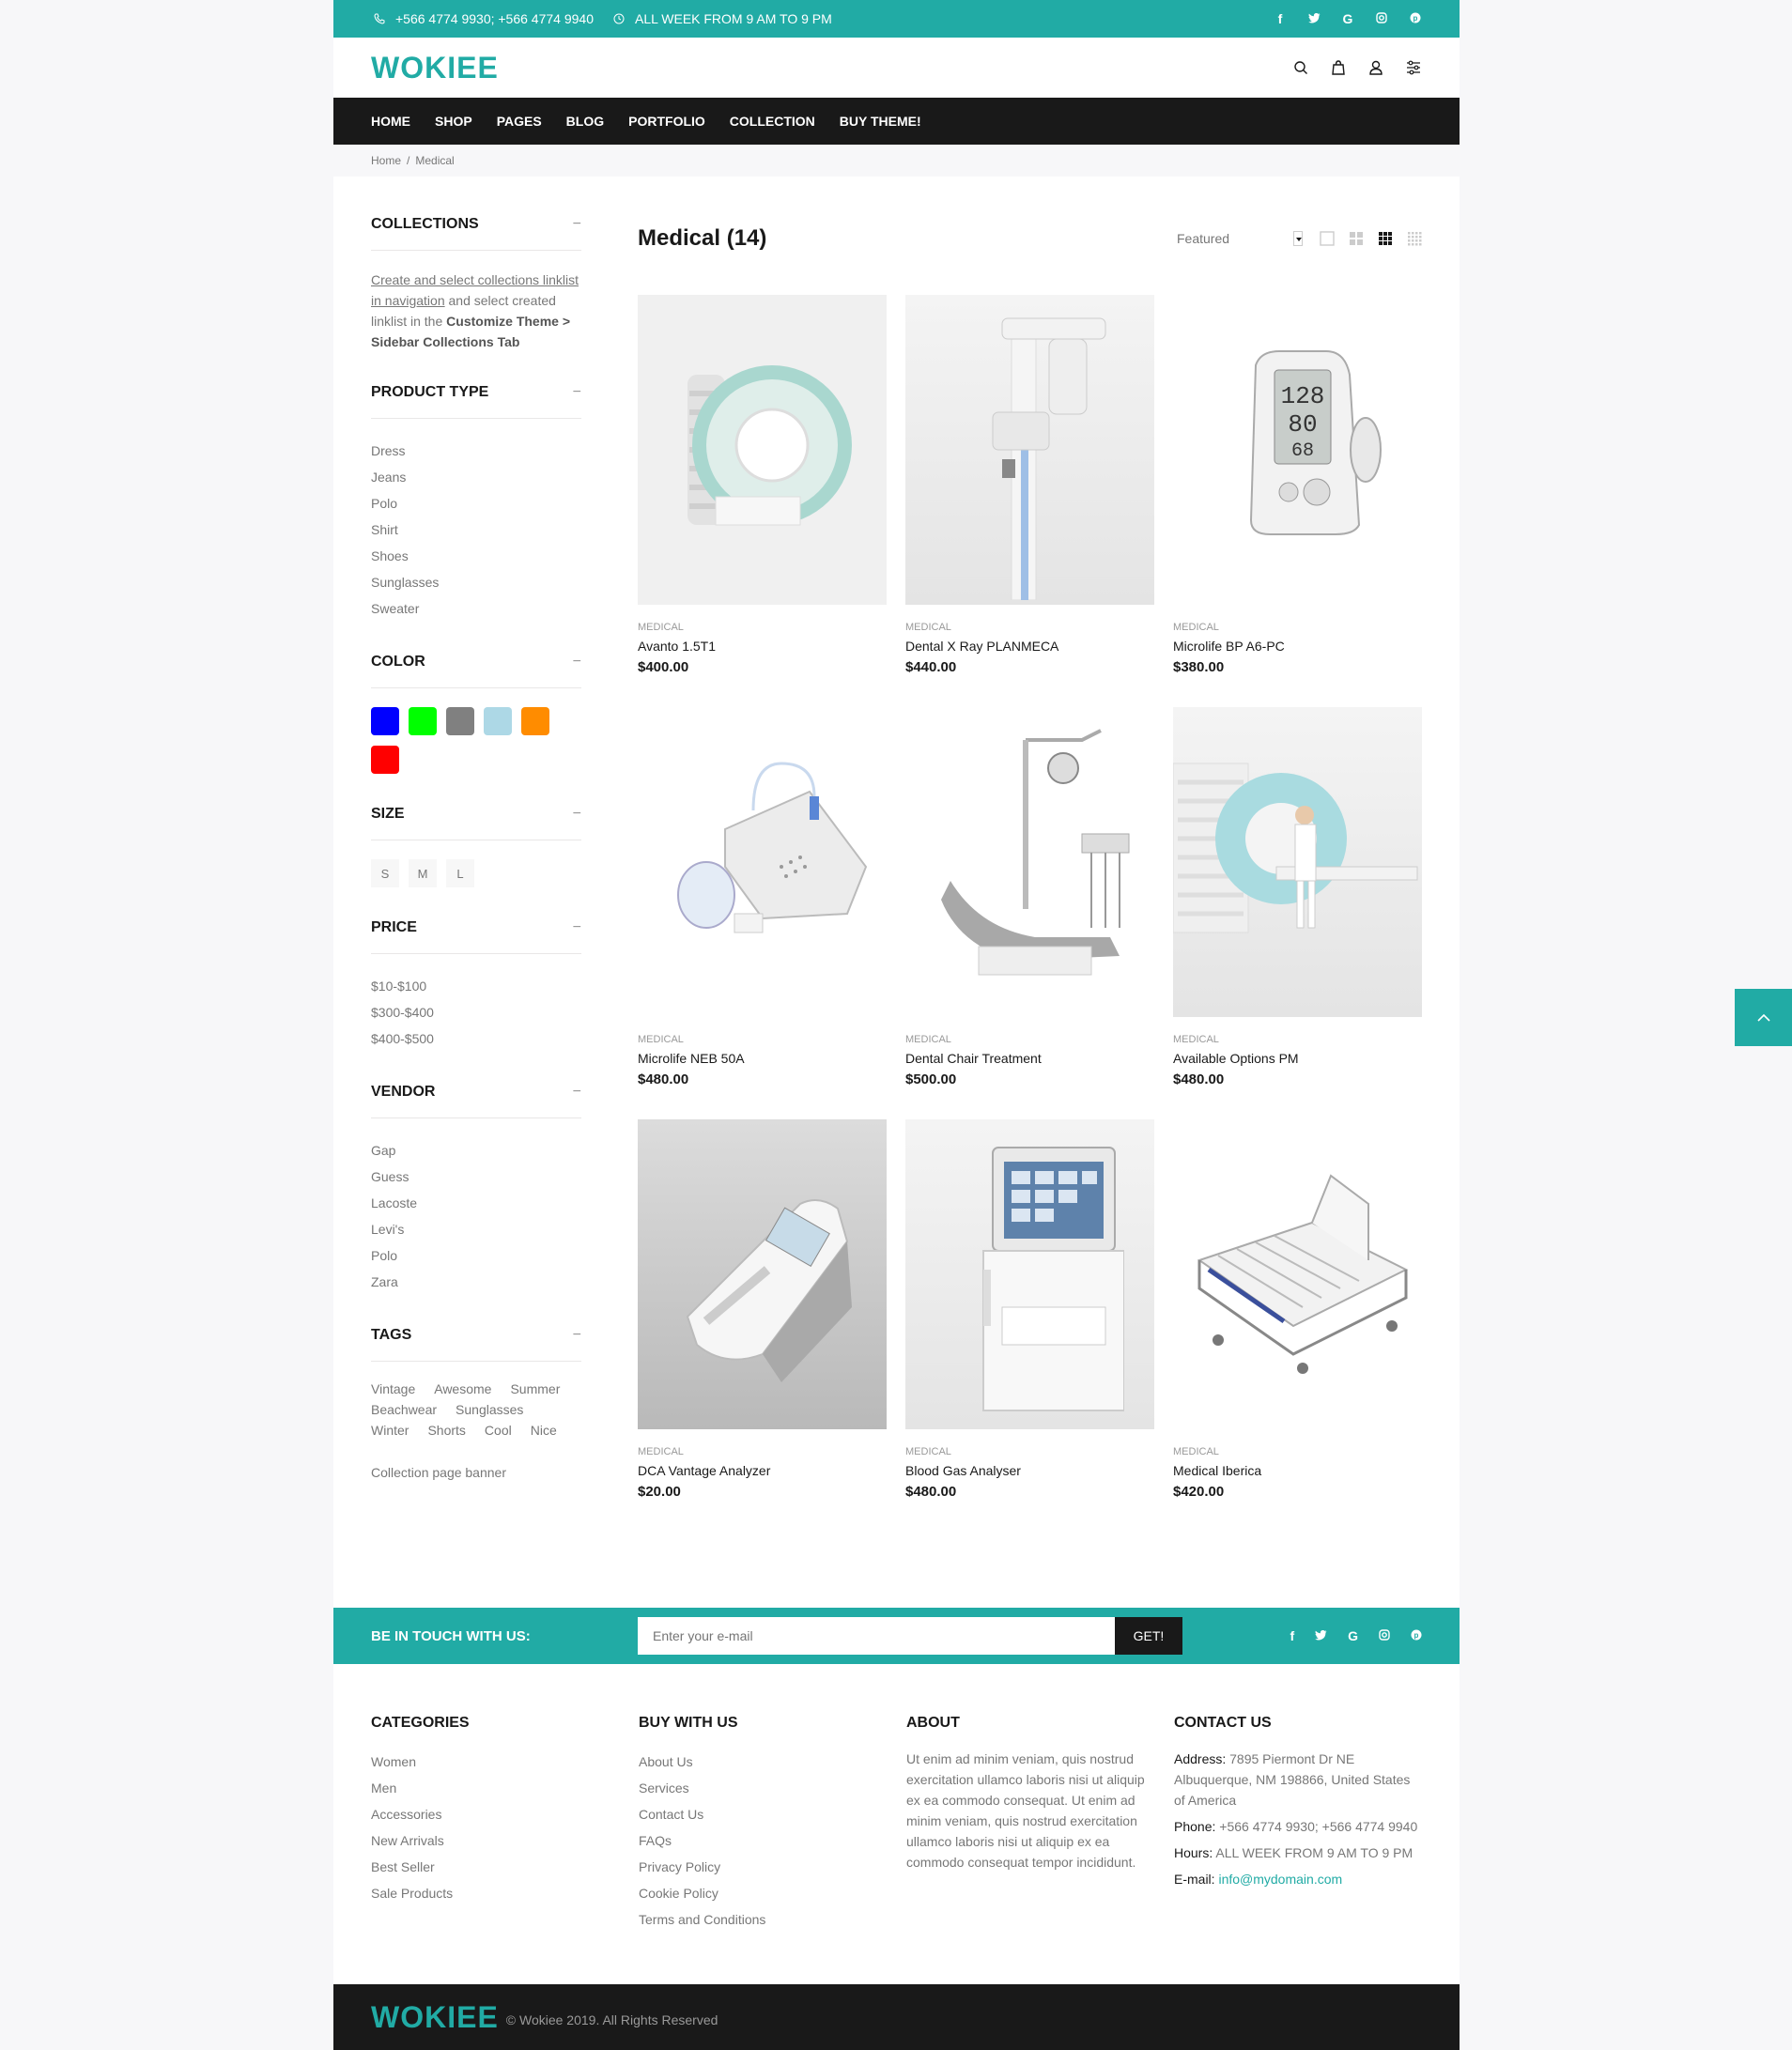 The height and width of the screenshot is (2050, 1792). What do you see at coordinates (880, 121) in the screenshot?
I see `nav-buy-theme: BUY THEME!` at bounding box center [880, 121].